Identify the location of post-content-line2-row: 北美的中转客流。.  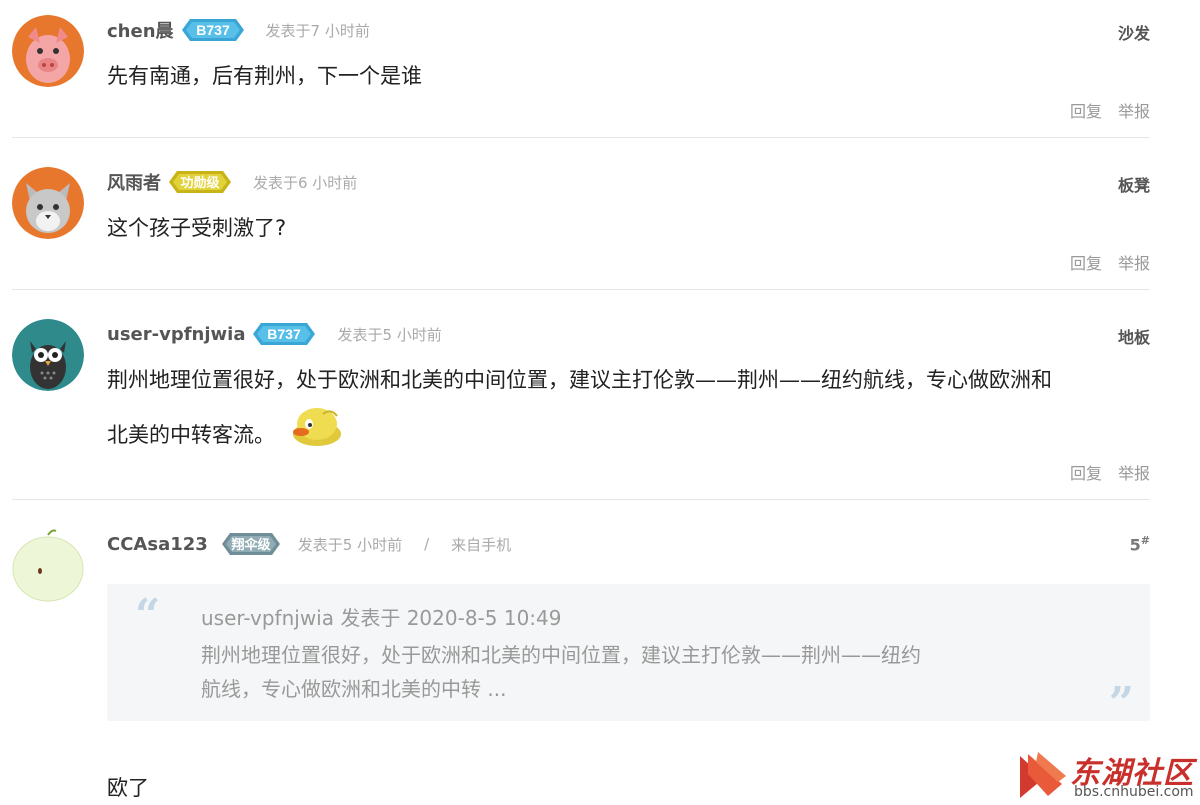
(226, 428).